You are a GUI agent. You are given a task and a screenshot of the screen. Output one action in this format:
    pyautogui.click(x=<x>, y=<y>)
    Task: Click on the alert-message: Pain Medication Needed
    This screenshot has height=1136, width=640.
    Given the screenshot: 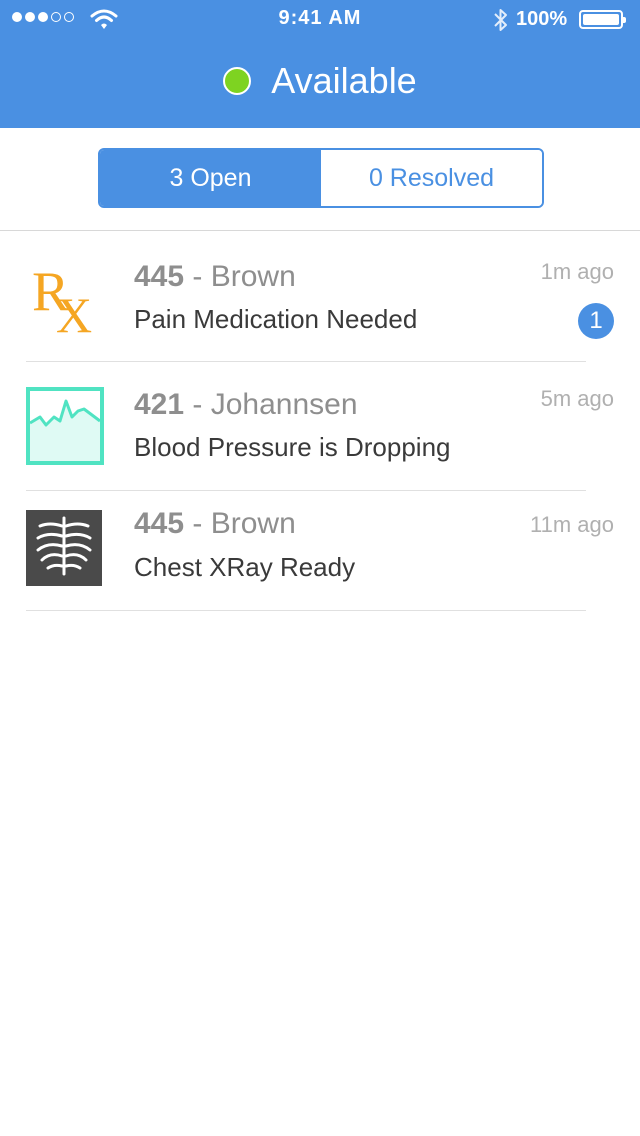 What is the action you would take?
    pyautogui.click(x=276, y=319)
    